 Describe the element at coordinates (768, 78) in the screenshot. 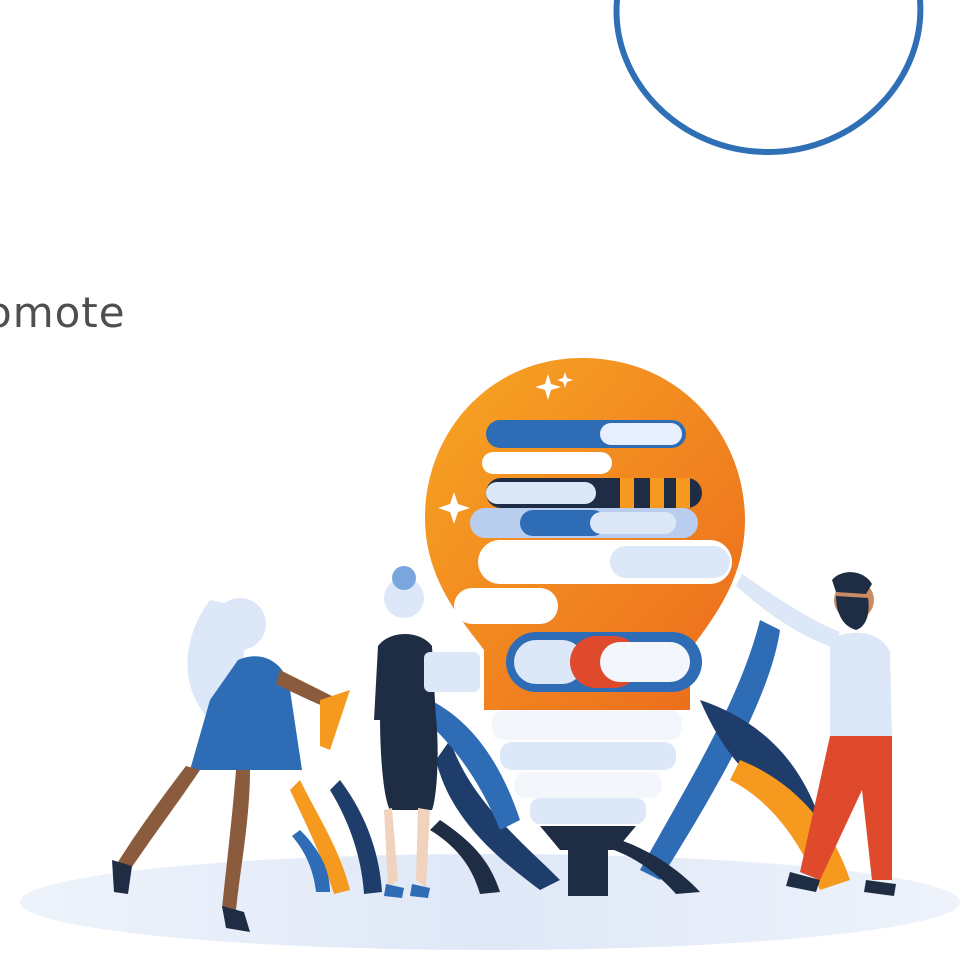

I see `decorative-circle` at that location.